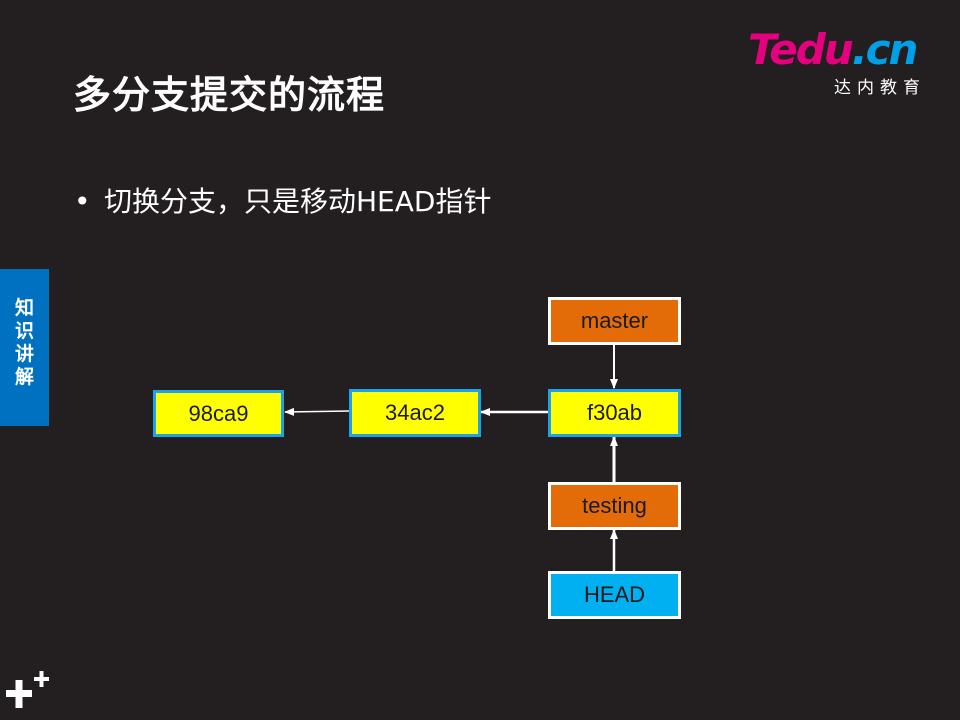 The width and height of the screenshot is (960, 720). I want to click on commit-node-f30ab: f30ab, so click(614, 413).